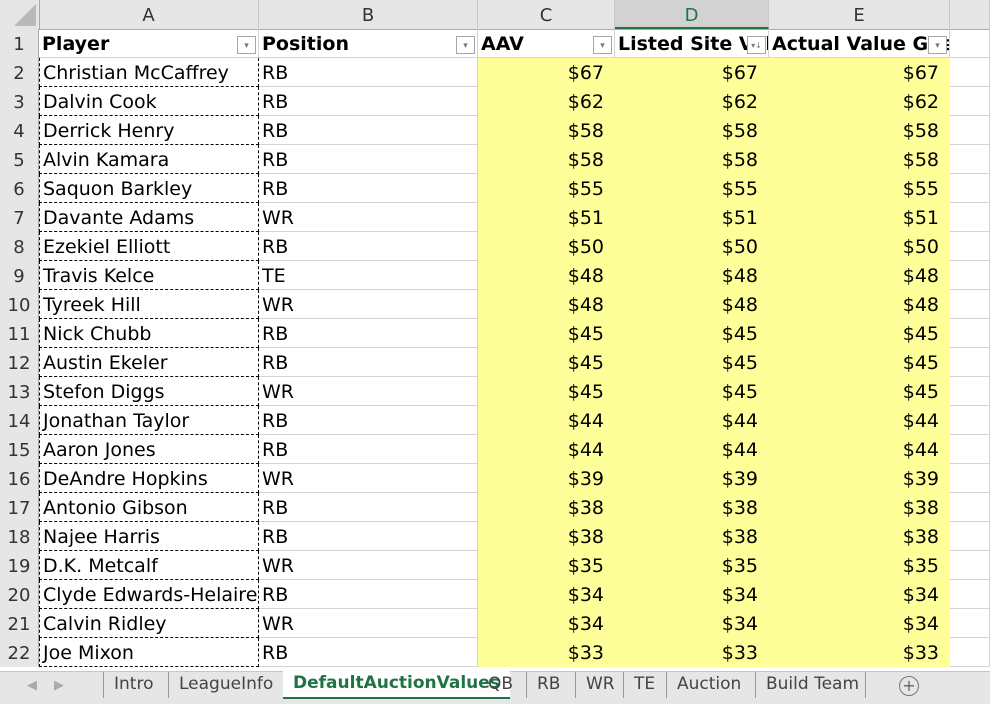 The image size is (990, 704). I want to click on cell-aav: $44, so click(546, 420).